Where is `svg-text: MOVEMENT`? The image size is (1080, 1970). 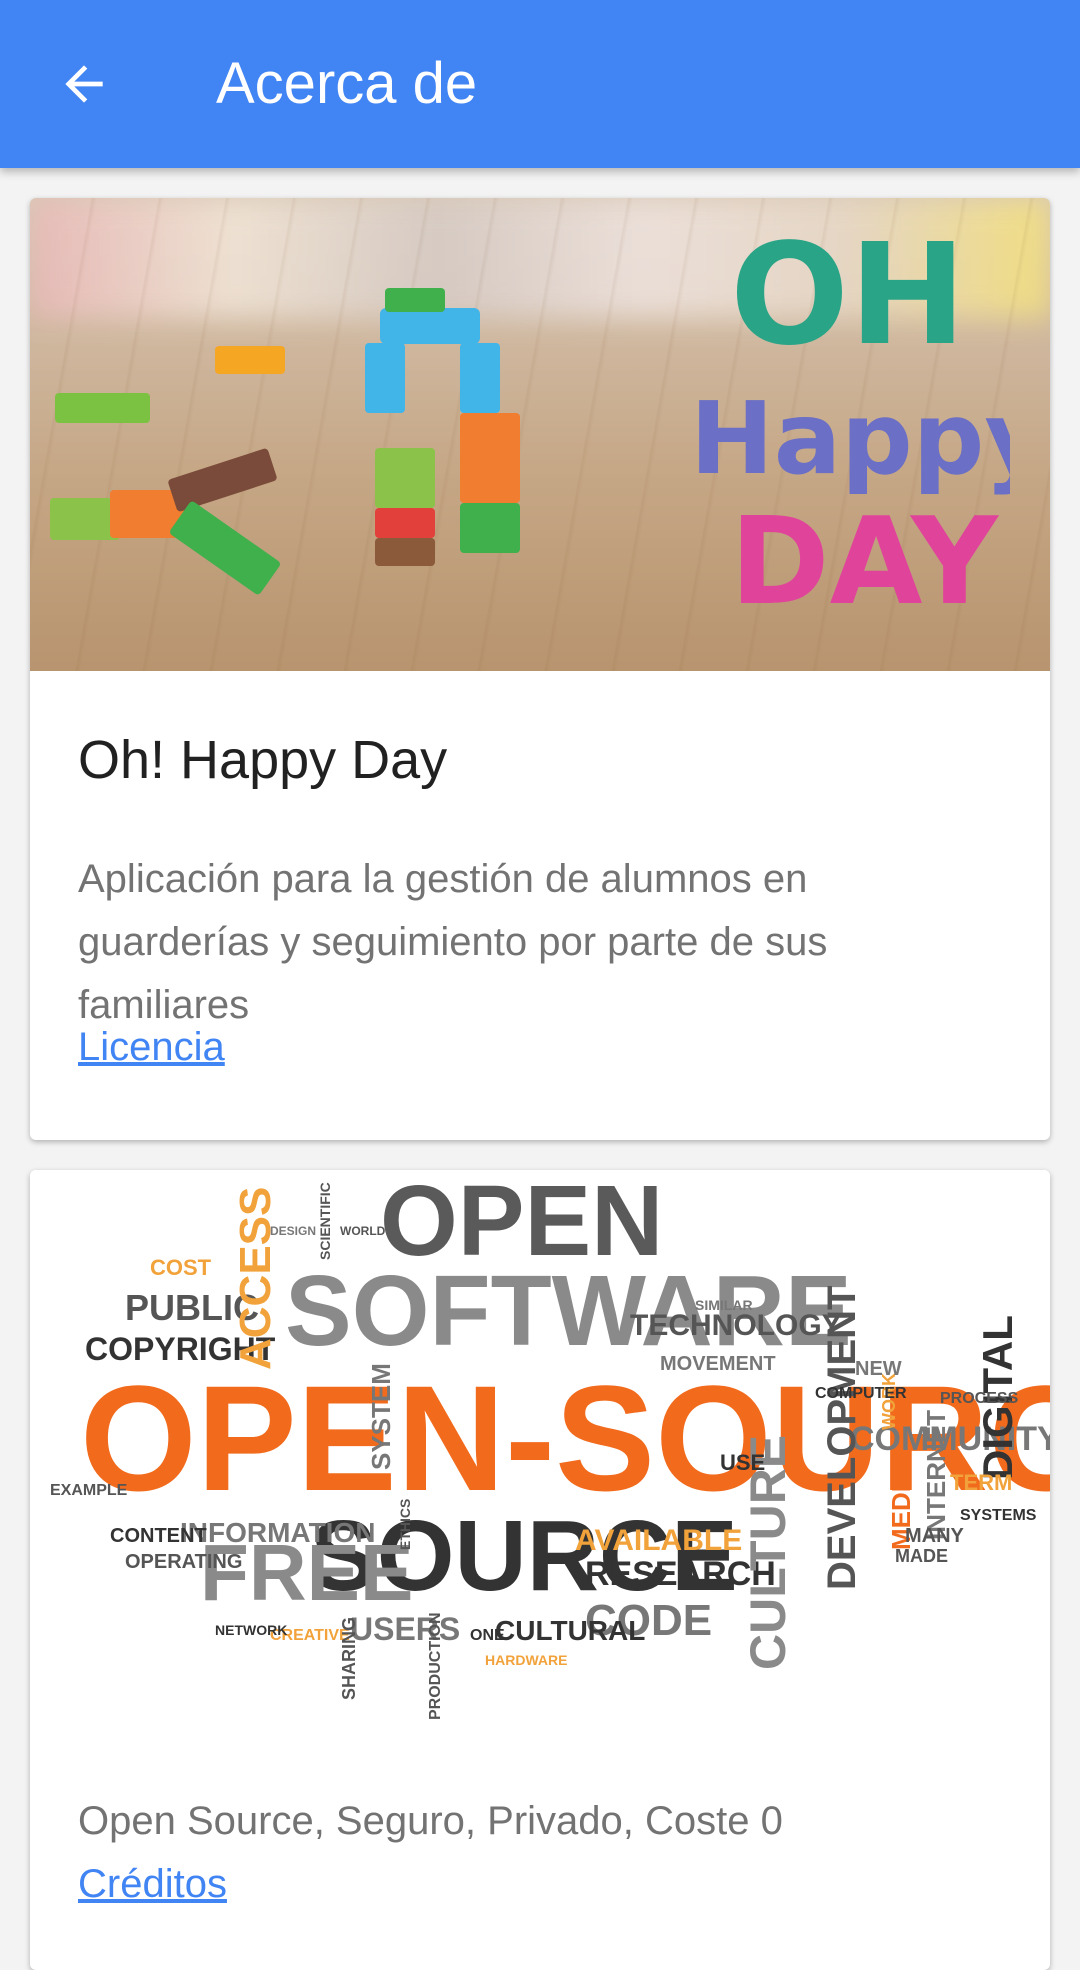 svg-text: MOVEMENT is located at coordinates (718, 1364).